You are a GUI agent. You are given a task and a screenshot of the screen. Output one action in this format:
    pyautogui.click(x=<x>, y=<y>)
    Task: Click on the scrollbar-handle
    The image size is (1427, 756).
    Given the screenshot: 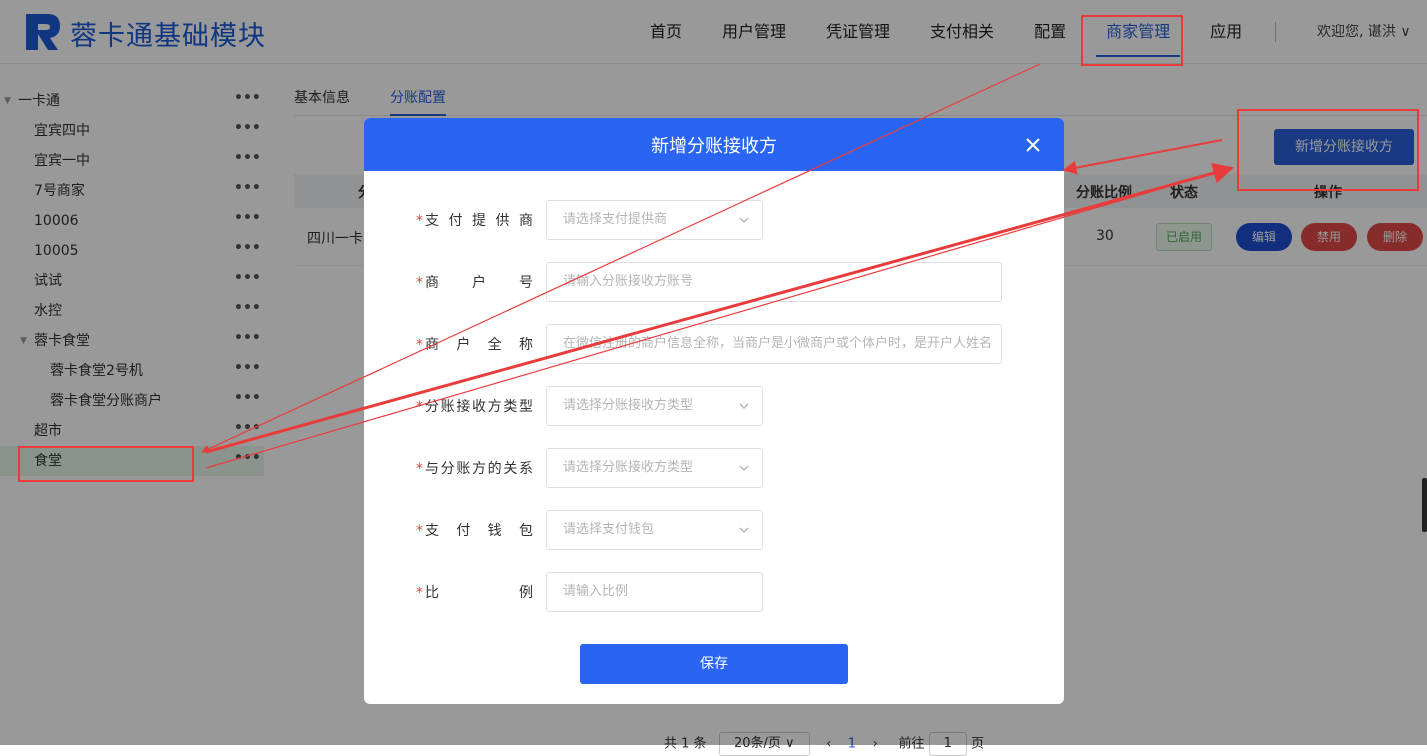 What is the action you would take?
    pyautogui.click(x=1424, y=505)
    